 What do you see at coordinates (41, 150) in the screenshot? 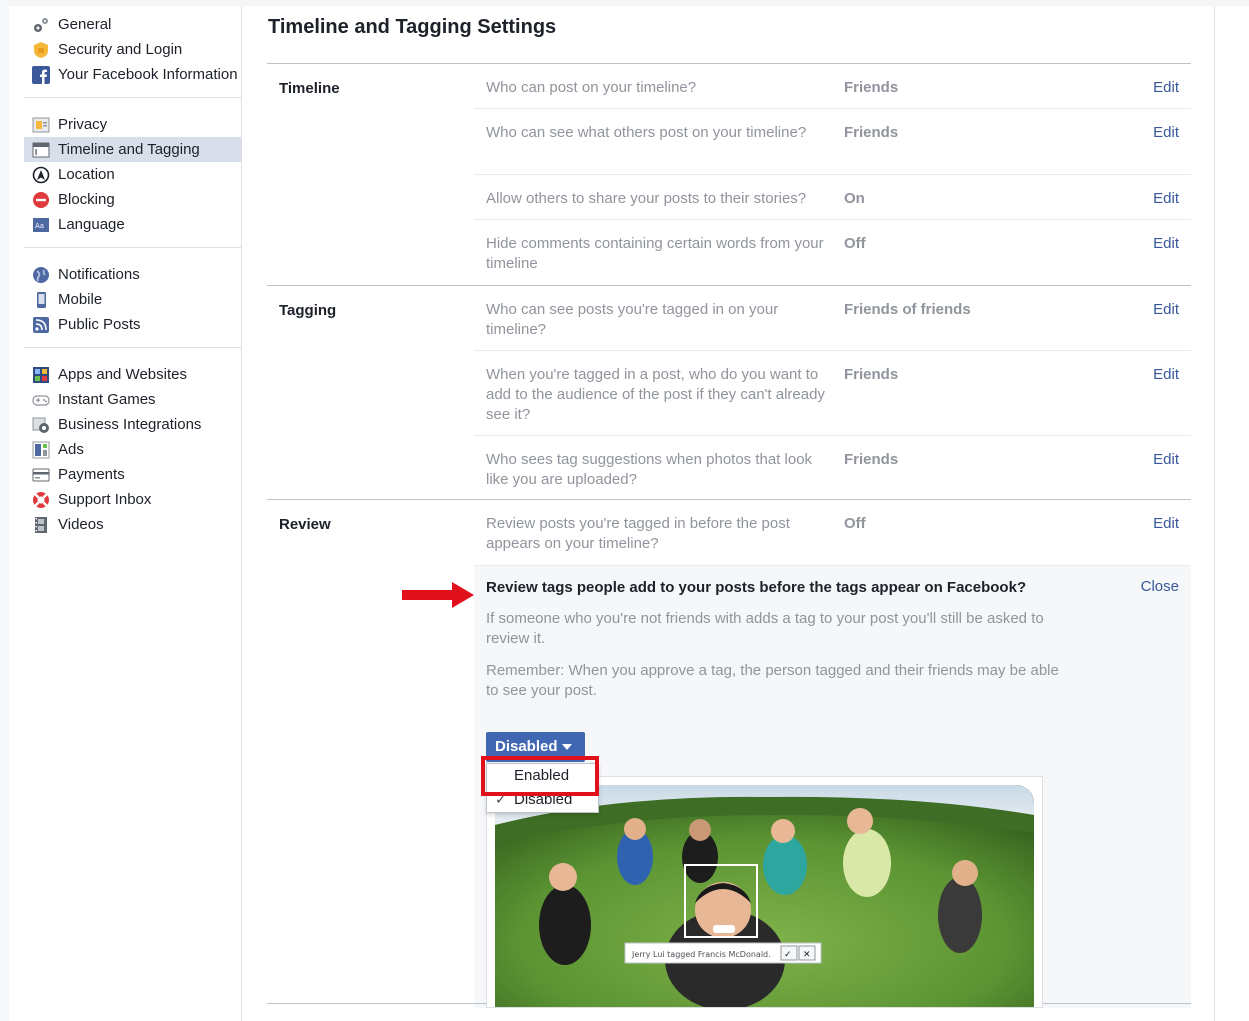
I see `timeline-icon` at bounding box center [41, 150].